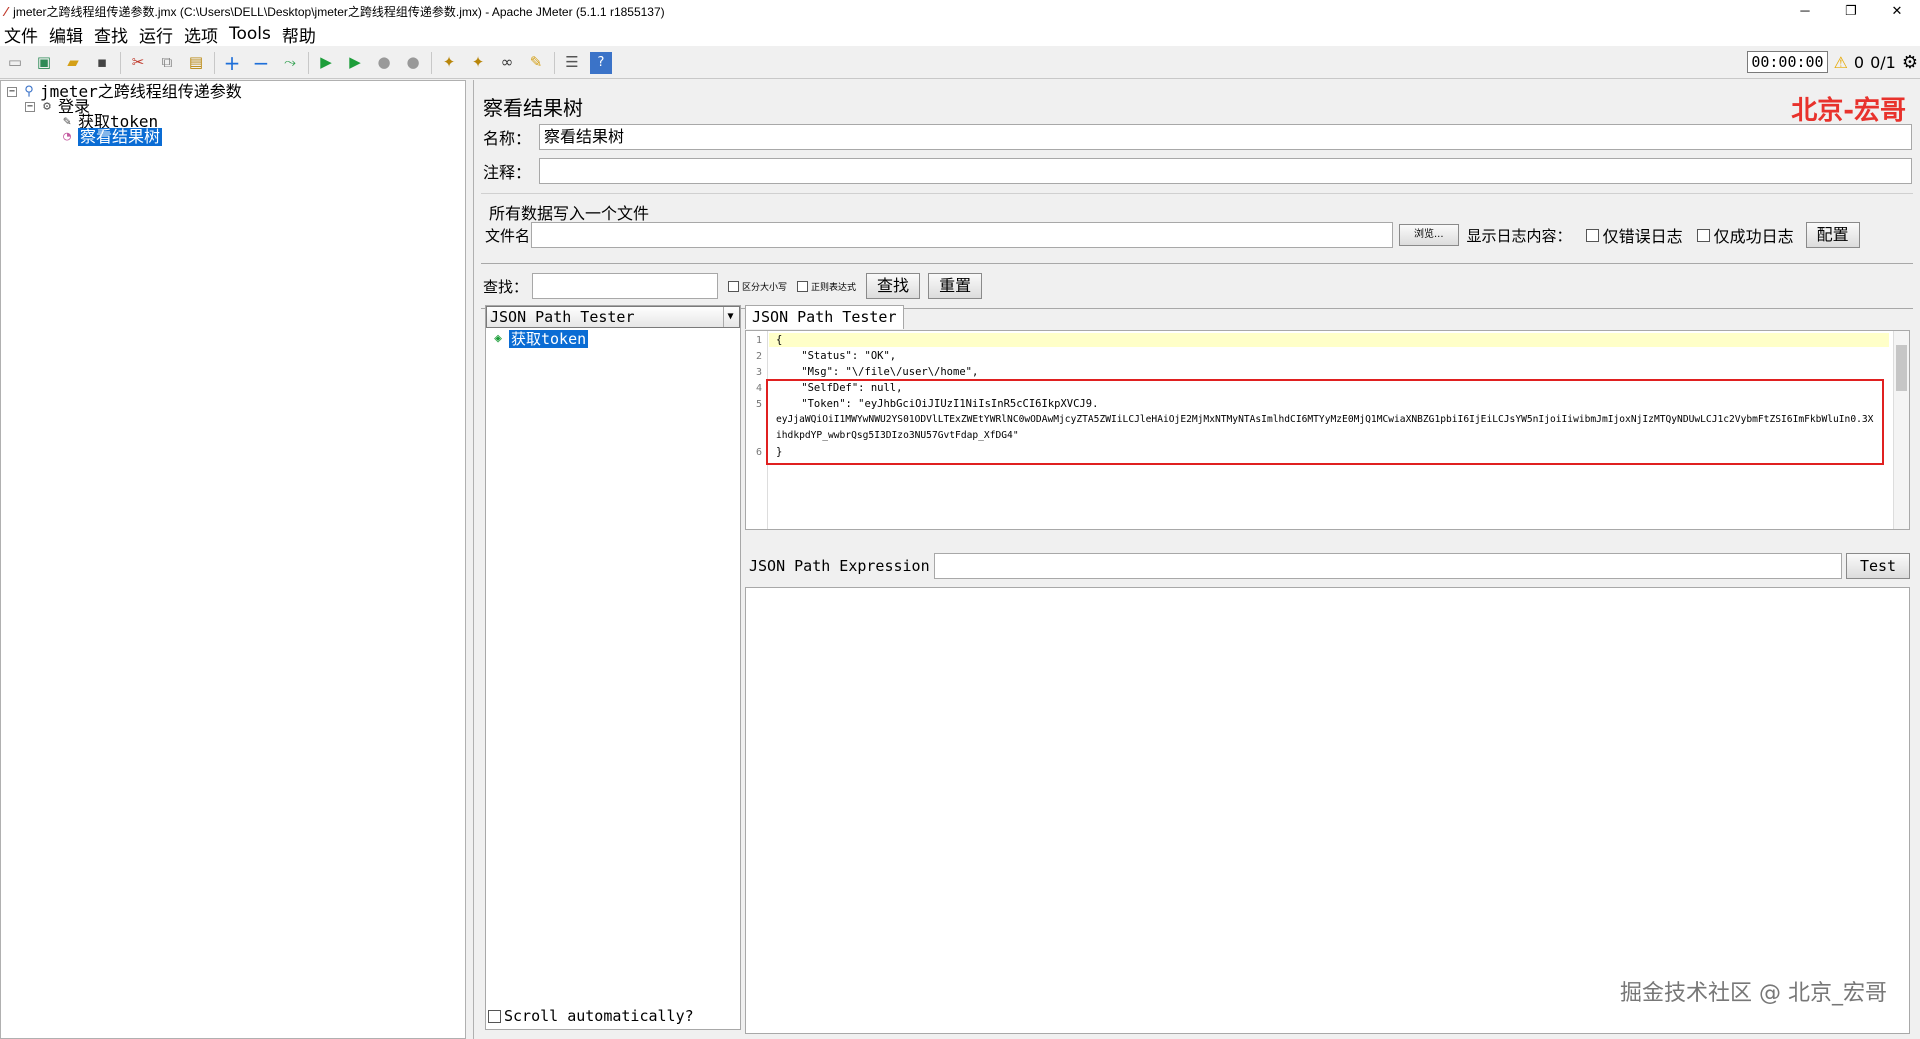  What do you see at coordinates (470, 559) in the screenshot?
I see `panel-splitter` at bounding box center [470, 559].